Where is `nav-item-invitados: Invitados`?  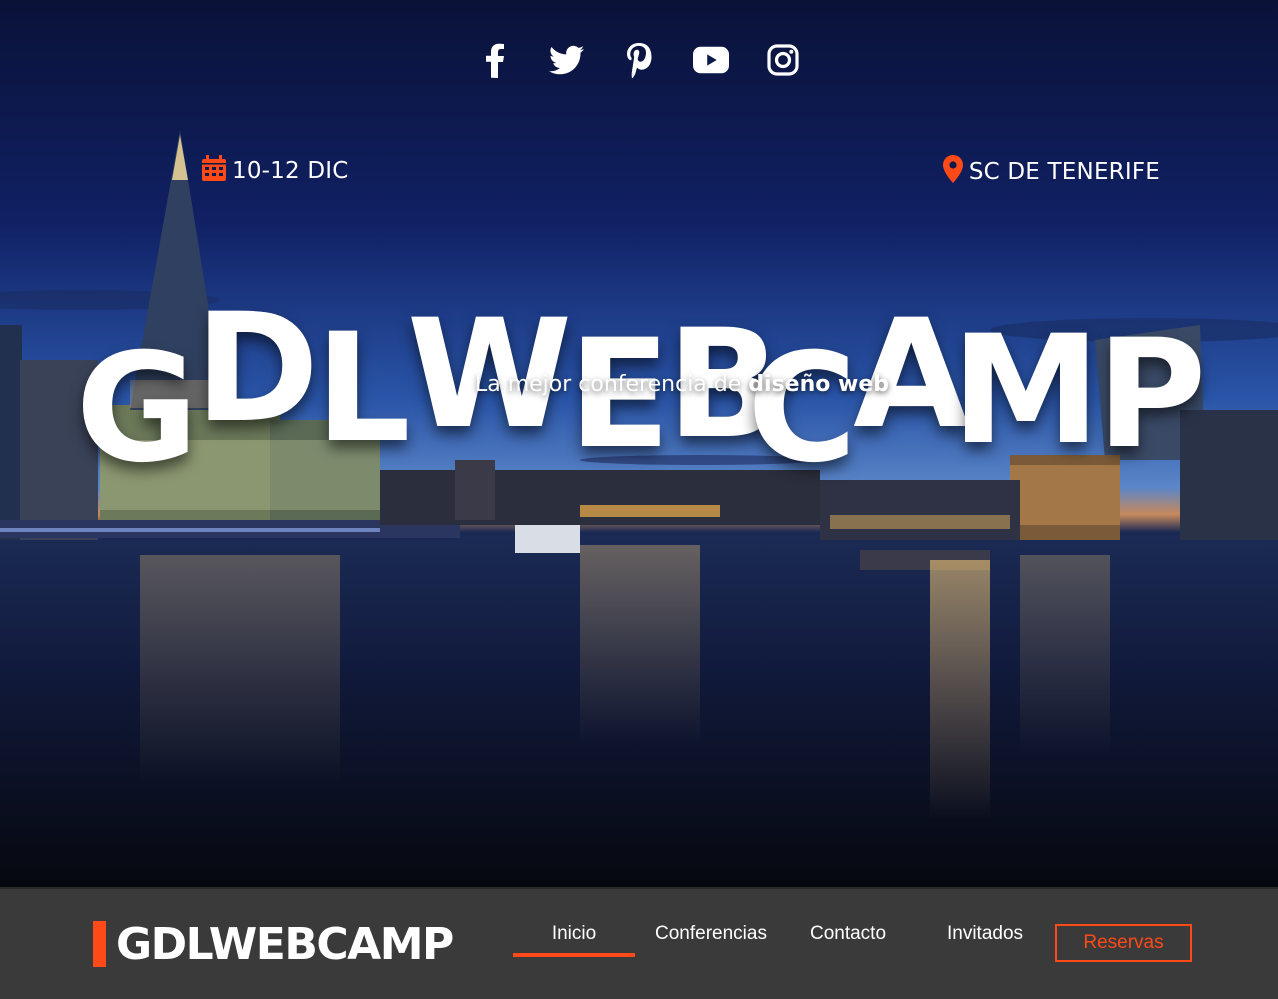
nav-item-invitados: Invitados is located at coordinates (985, 940).